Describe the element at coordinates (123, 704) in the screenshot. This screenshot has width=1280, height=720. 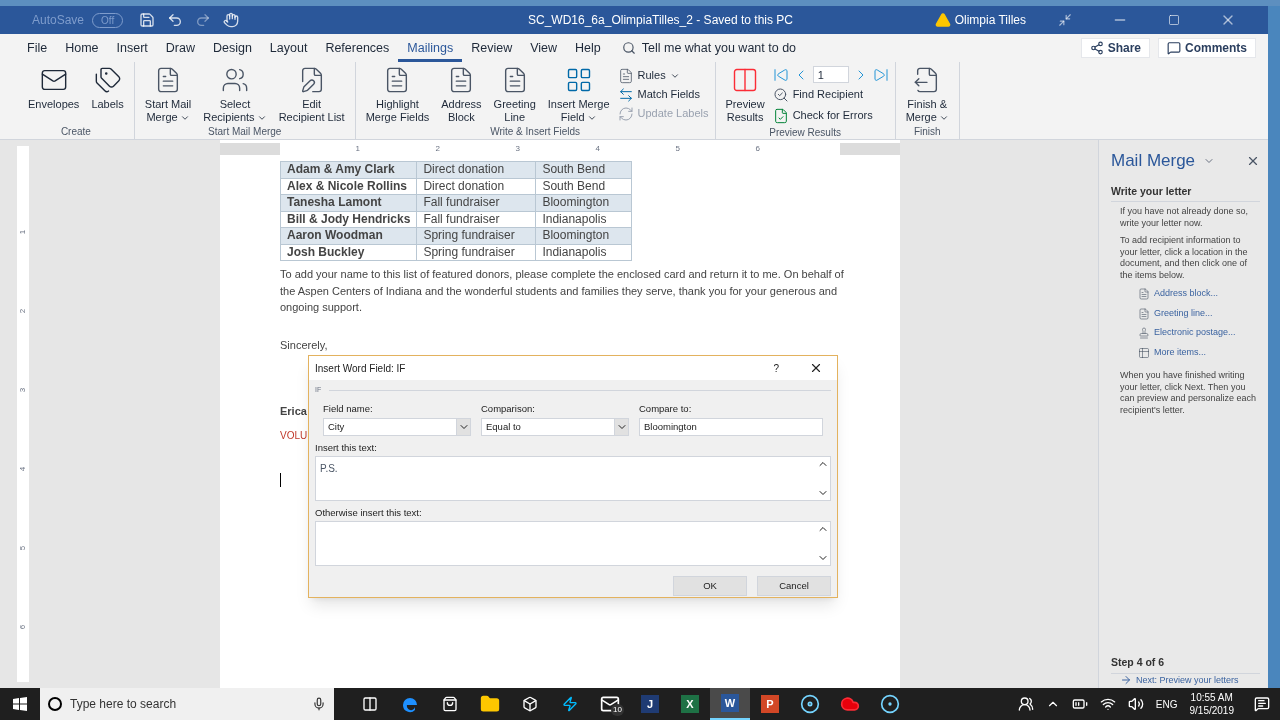
I see `search-placeholder: Type here to search` at that location.